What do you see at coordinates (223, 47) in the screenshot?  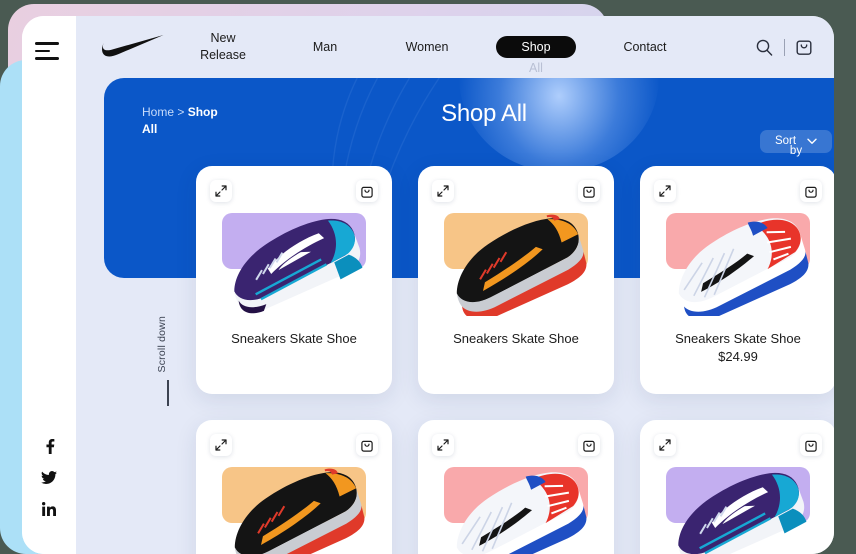 I see `nav-item-new-release: New Release` at bounding box center [223, 47].